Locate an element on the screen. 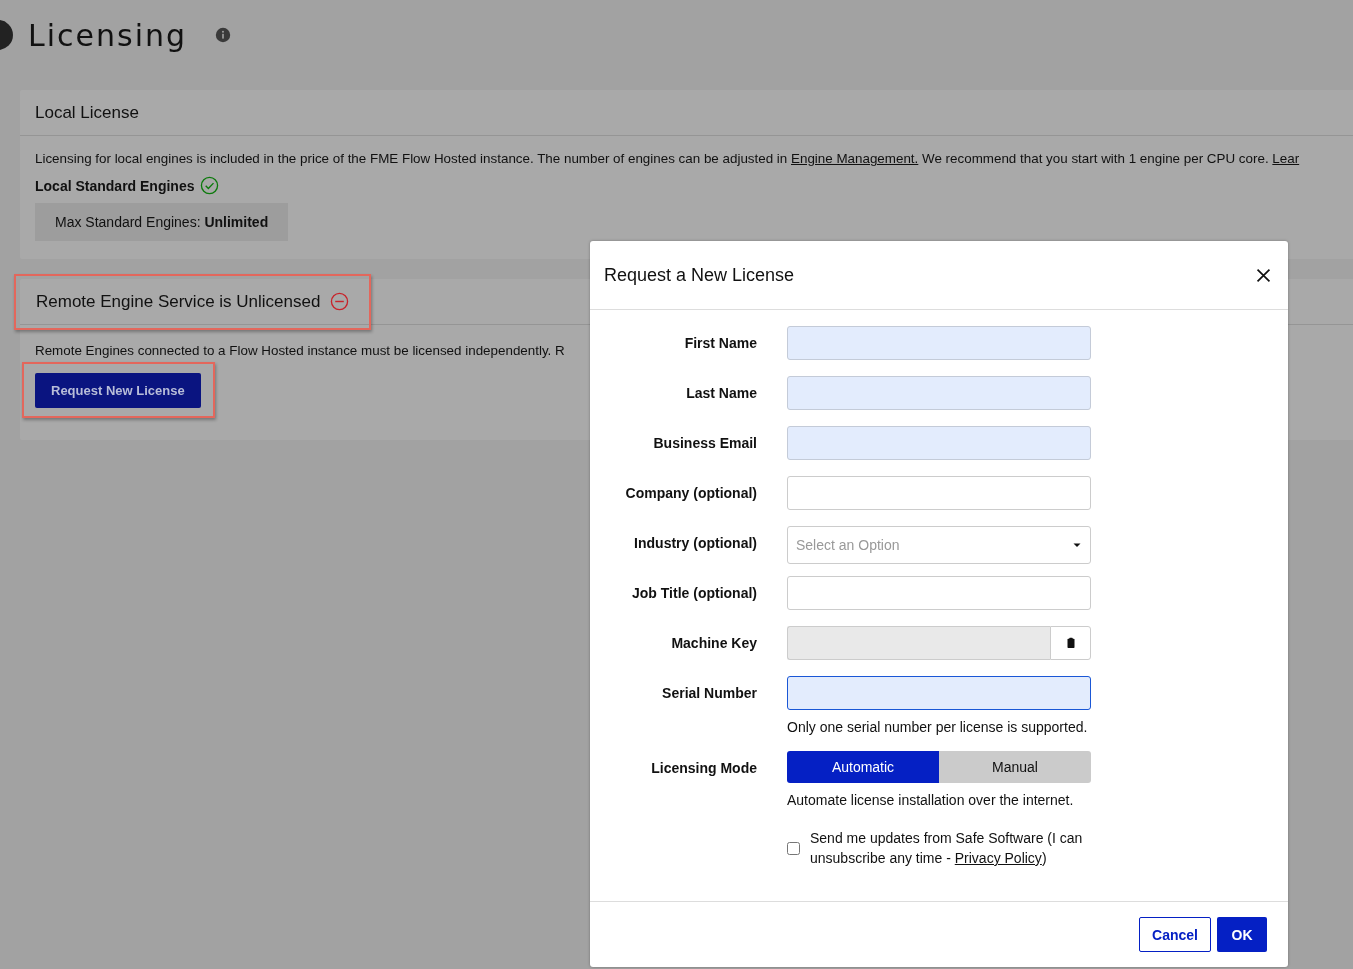 This screenshot has width=1353, height=969. field-label: Job Title (optional) is located at coordinates (694, 593).